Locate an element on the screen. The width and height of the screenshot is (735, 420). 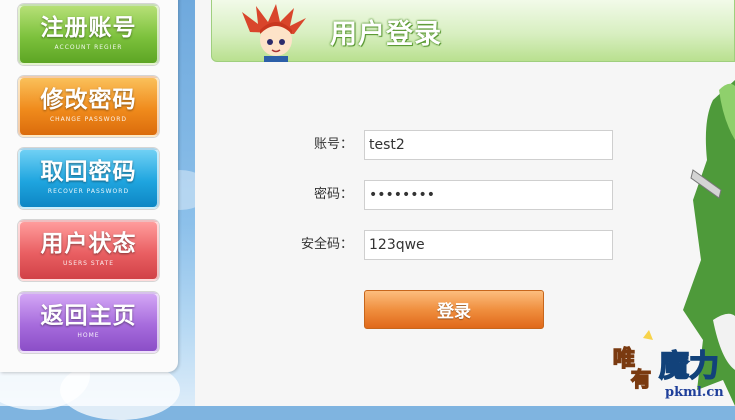
user-state-button: 用户状态 USERS STATE is located at coordinates (88, 250).